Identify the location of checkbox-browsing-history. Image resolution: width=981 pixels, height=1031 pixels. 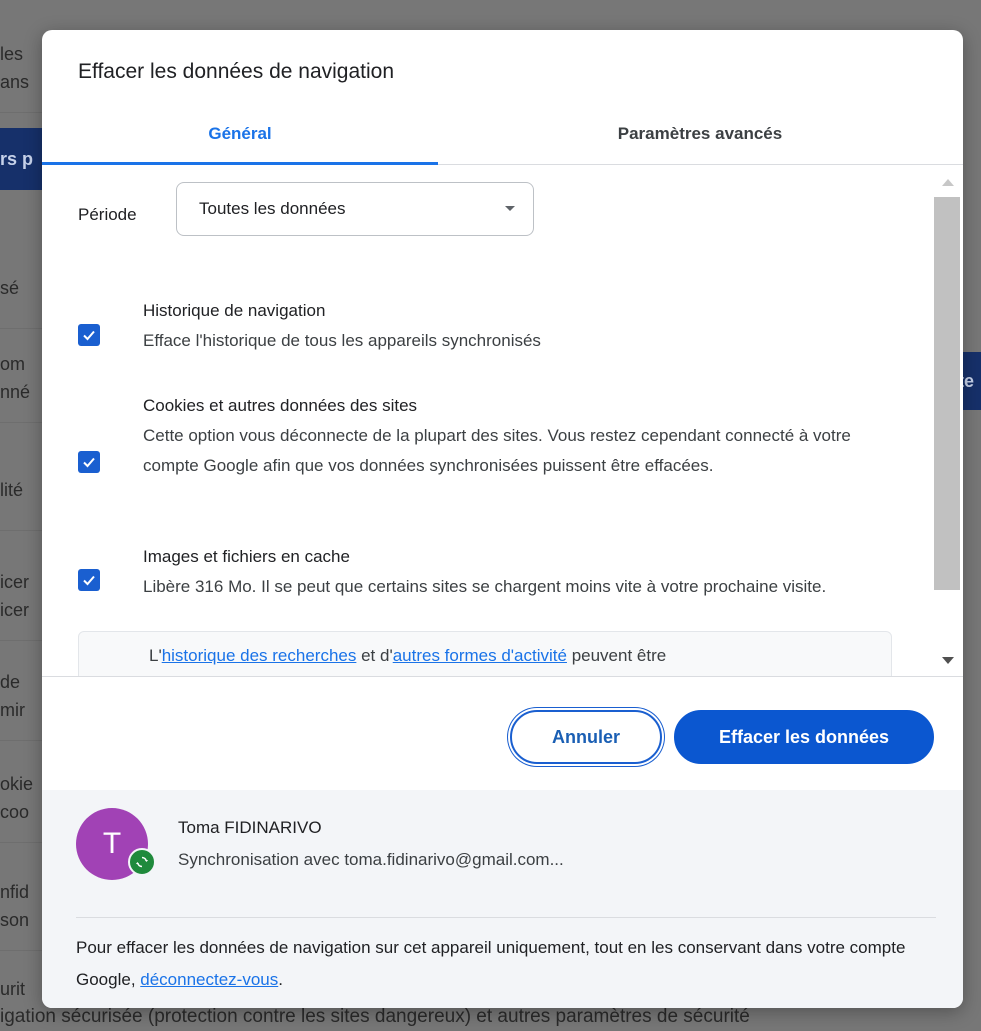
(89, 335).